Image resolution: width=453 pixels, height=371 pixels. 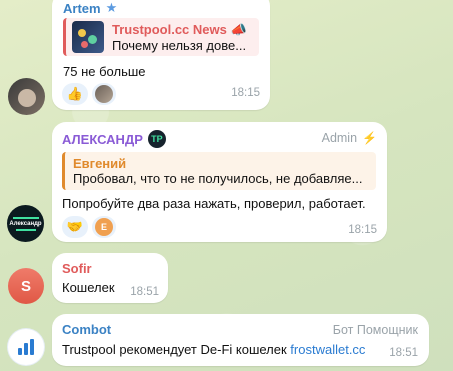 I want to click on message-text: 75 не больше, so click(x=104, y=71).